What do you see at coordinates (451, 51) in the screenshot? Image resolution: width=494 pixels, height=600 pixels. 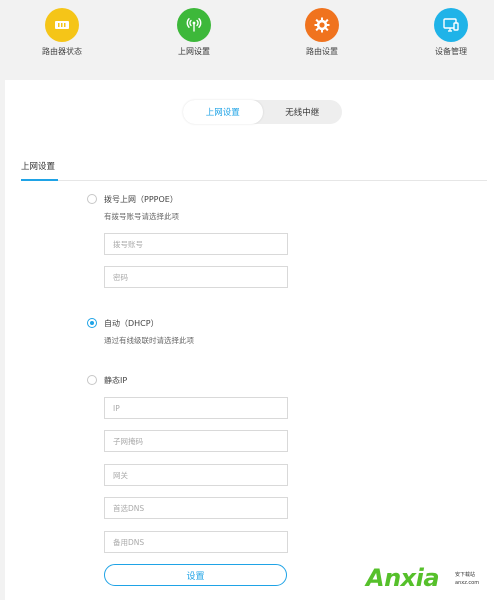 I see `nav-label: 设备管理` at bounding box center [451, 51].